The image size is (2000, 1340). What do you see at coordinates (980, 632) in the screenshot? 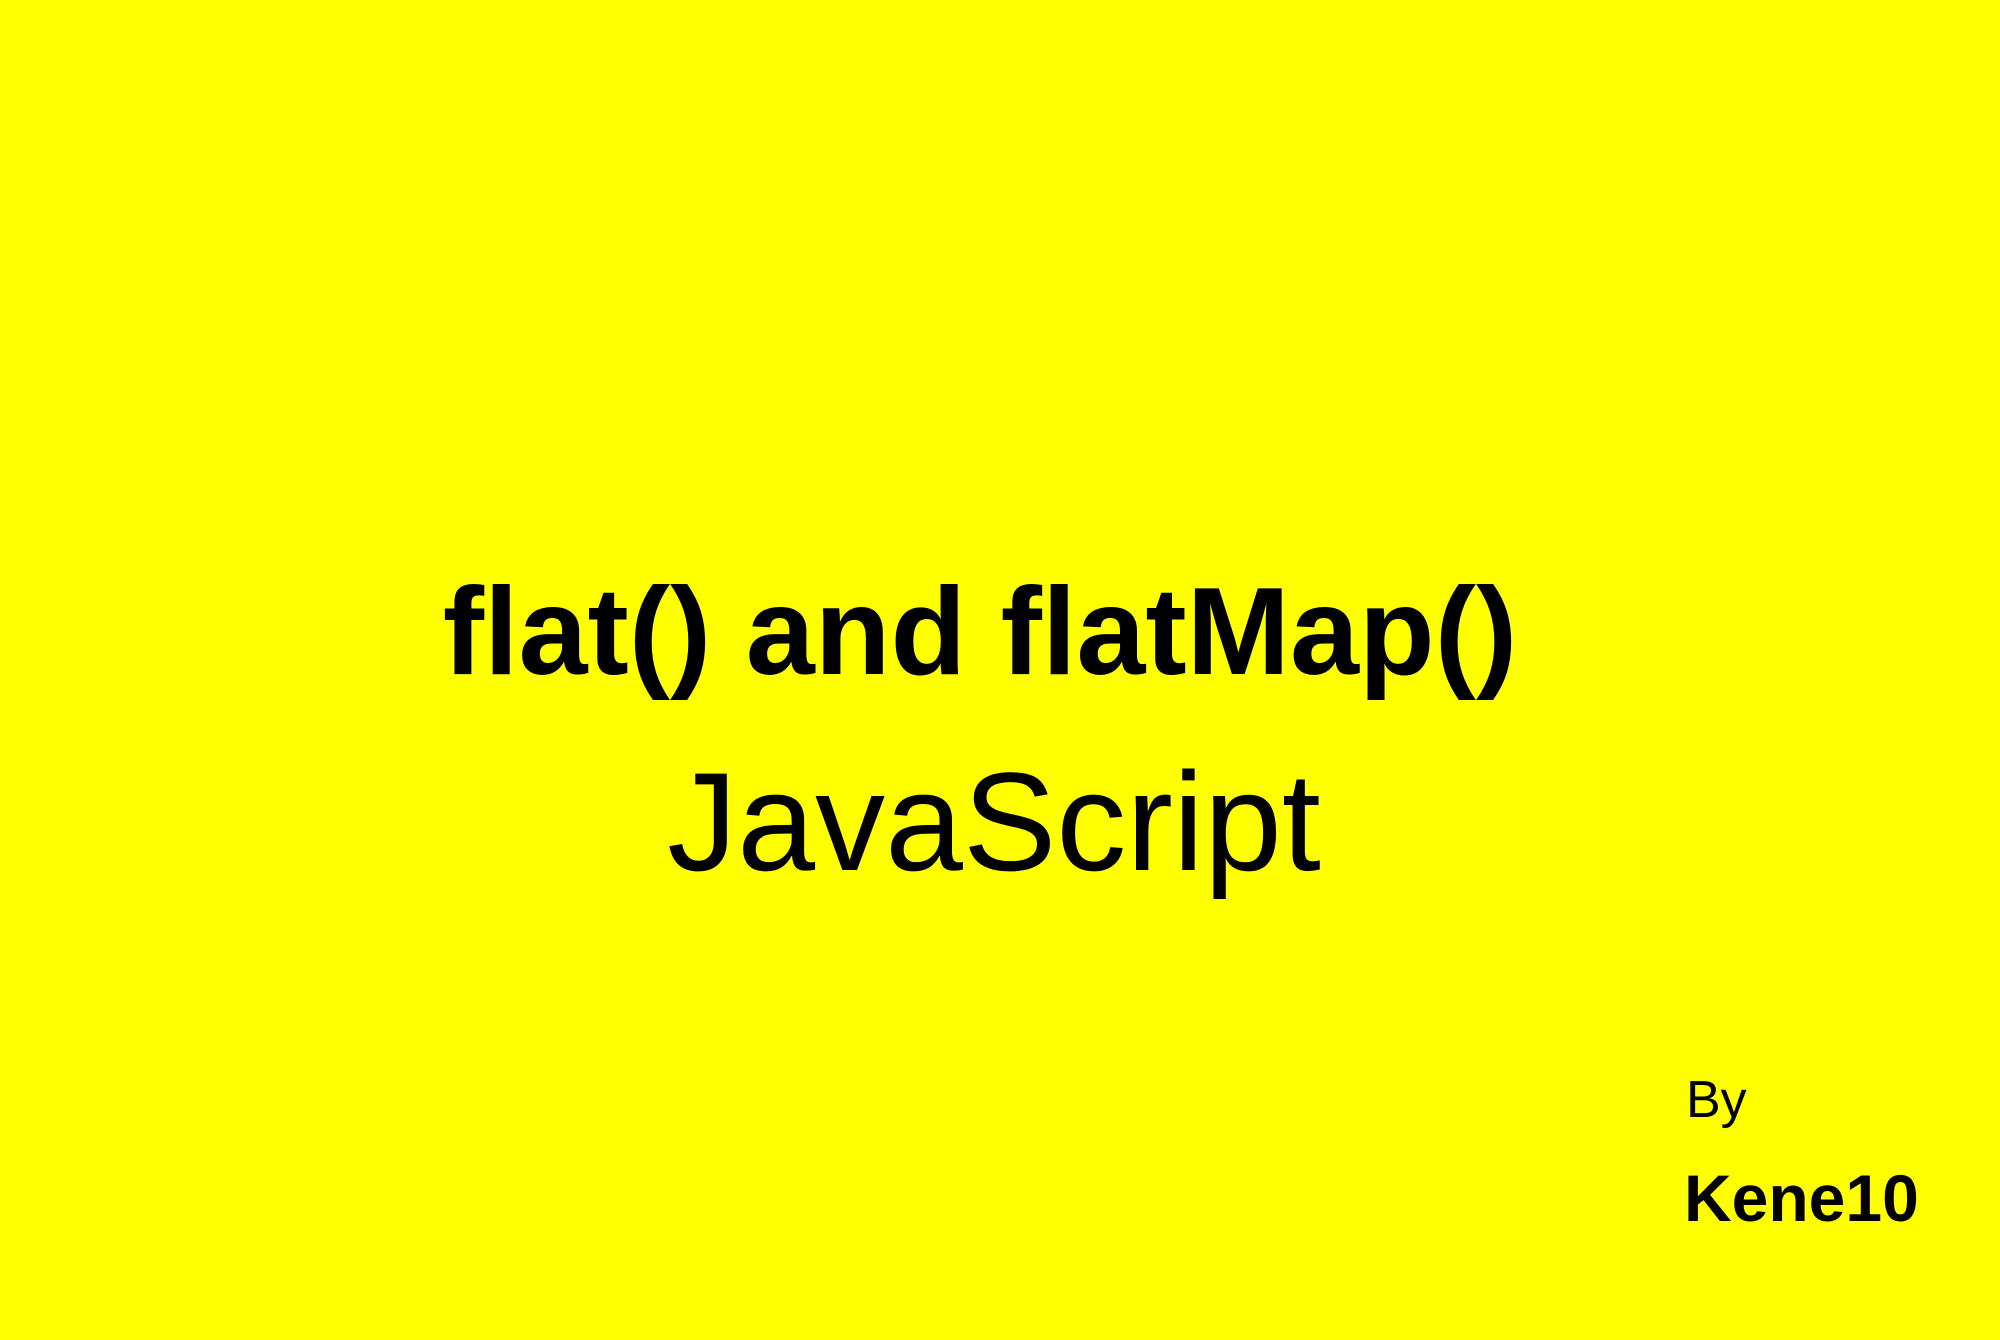
I see `cover-title: flat() and flatMap()` at bounding box center [980, 632].